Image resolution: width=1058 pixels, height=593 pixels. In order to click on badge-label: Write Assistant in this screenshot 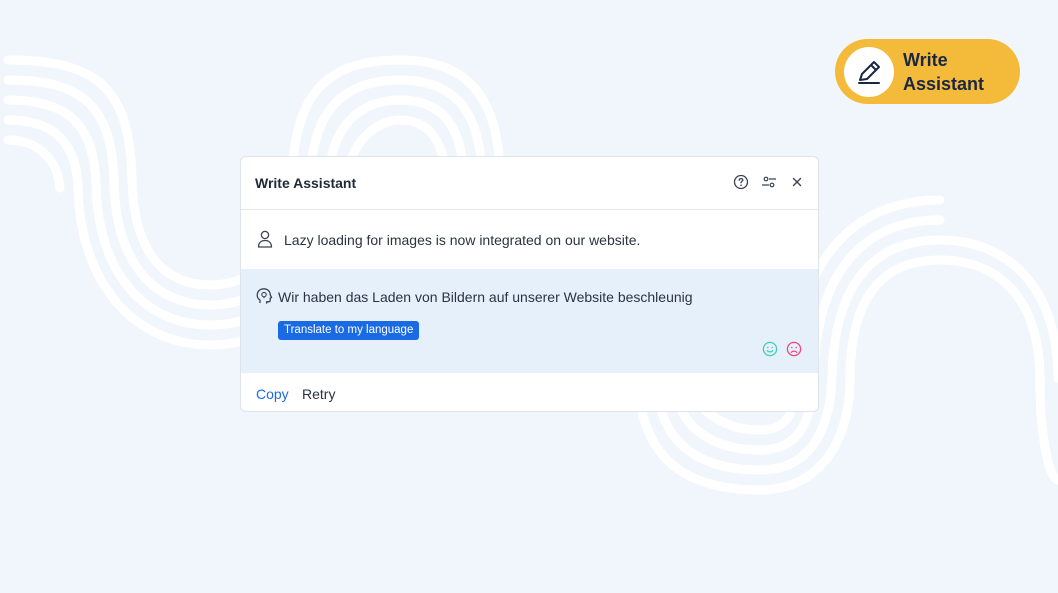, I will do `click(943, 72)`.